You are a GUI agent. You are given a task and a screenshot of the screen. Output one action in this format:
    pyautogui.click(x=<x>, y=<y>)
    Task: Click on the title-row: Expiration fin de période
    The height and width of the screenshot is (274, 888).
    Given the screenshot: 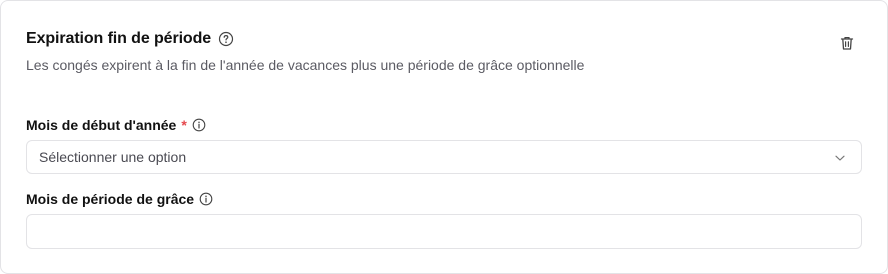 What is the action you would take?
    pyautogui.click(x=444, y=39)
    